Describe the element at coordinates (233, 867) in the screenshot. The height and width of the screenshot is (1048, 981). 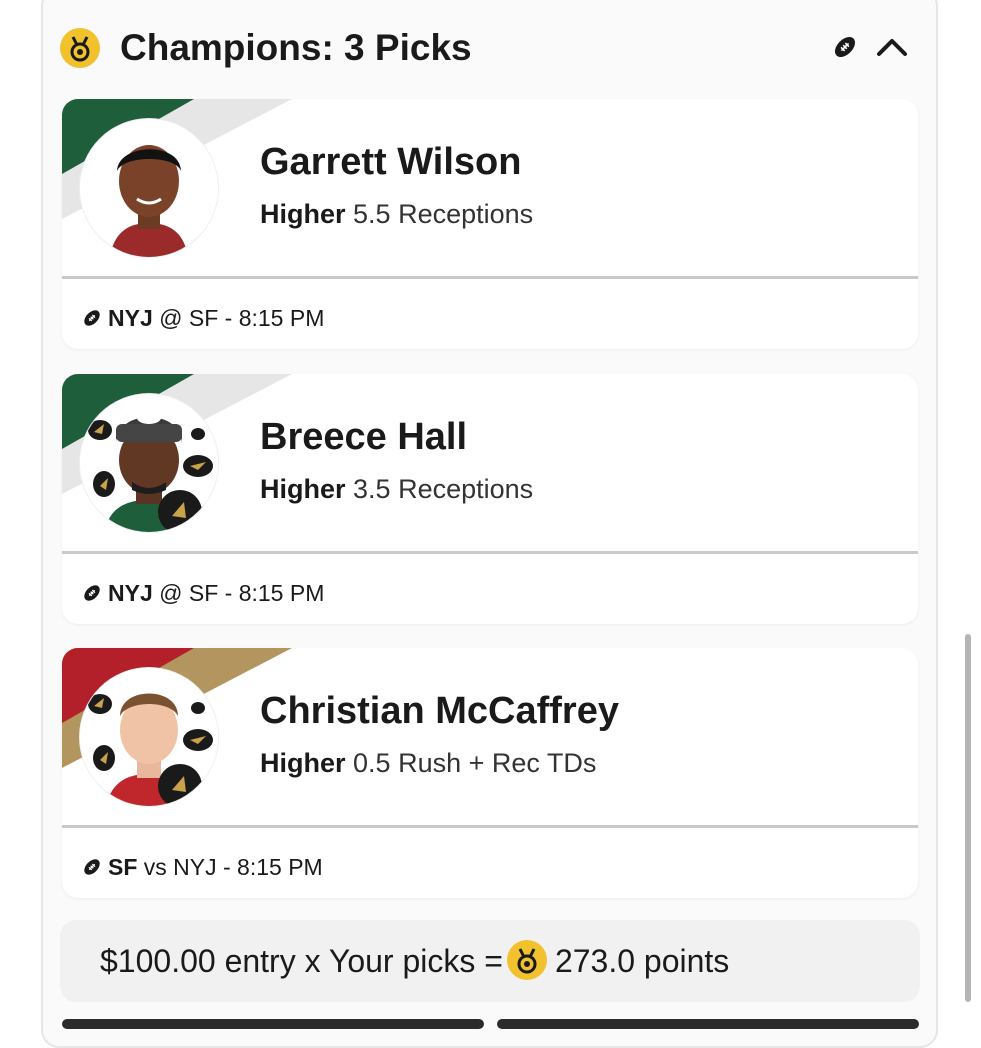
I see `game-matchup: vs NYJ - 8:15 PM` at that location.